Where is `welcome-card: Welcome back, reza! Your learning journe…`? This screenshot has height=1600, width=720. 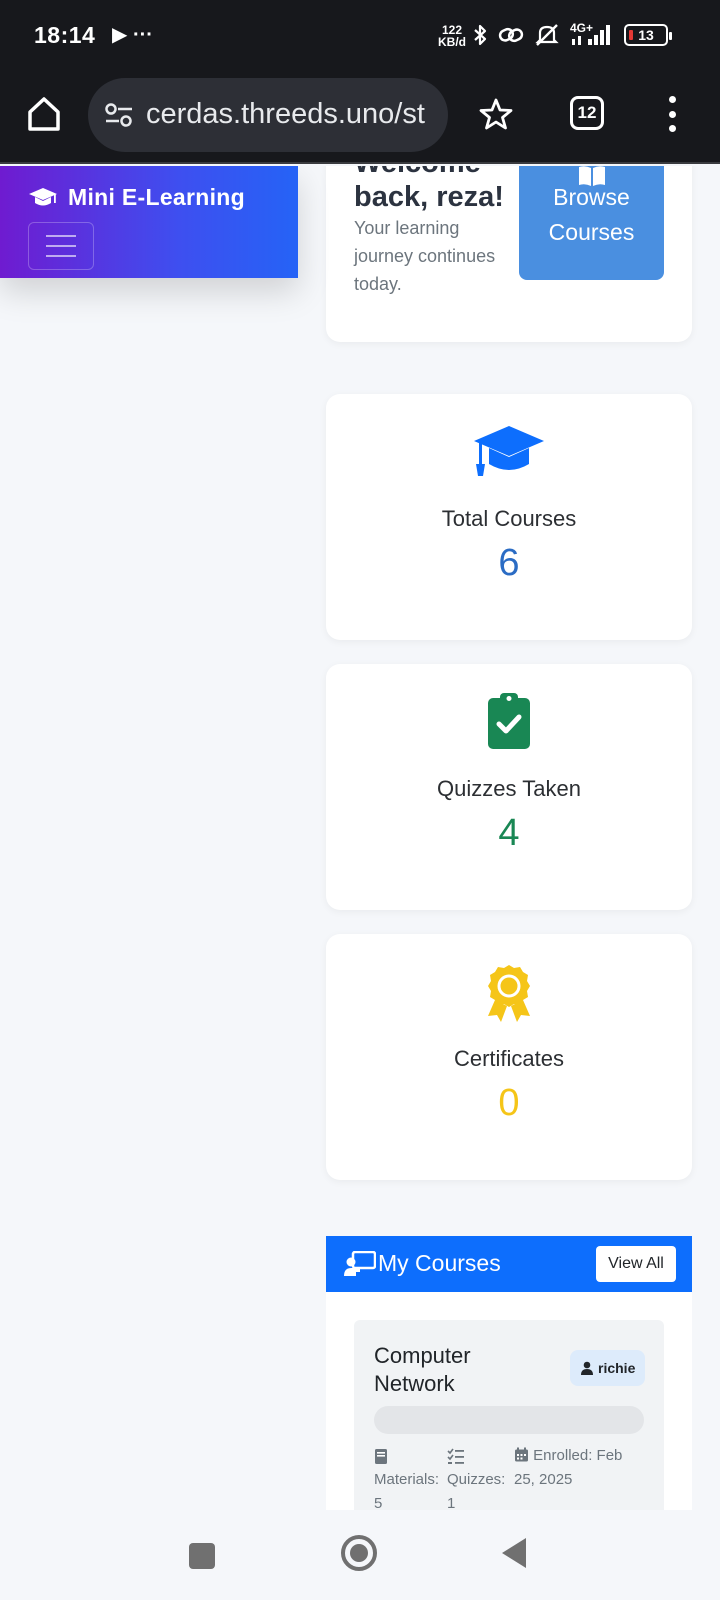
welcome-card: Welcome back, reza! Your learning journe… is located at coordinates (509, 254).